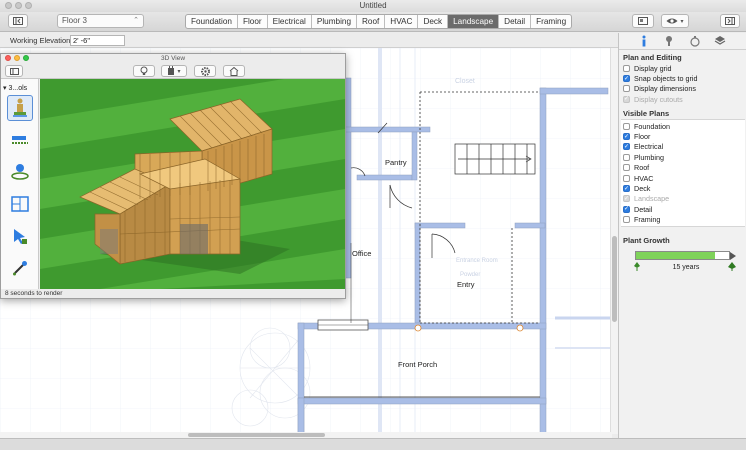 The width and height of the screenshot is (746, 450). What do you see at coordinates (371, 21) in the screenshot?
I see `tab-roof: Roof` at bounding box center [371, 21].